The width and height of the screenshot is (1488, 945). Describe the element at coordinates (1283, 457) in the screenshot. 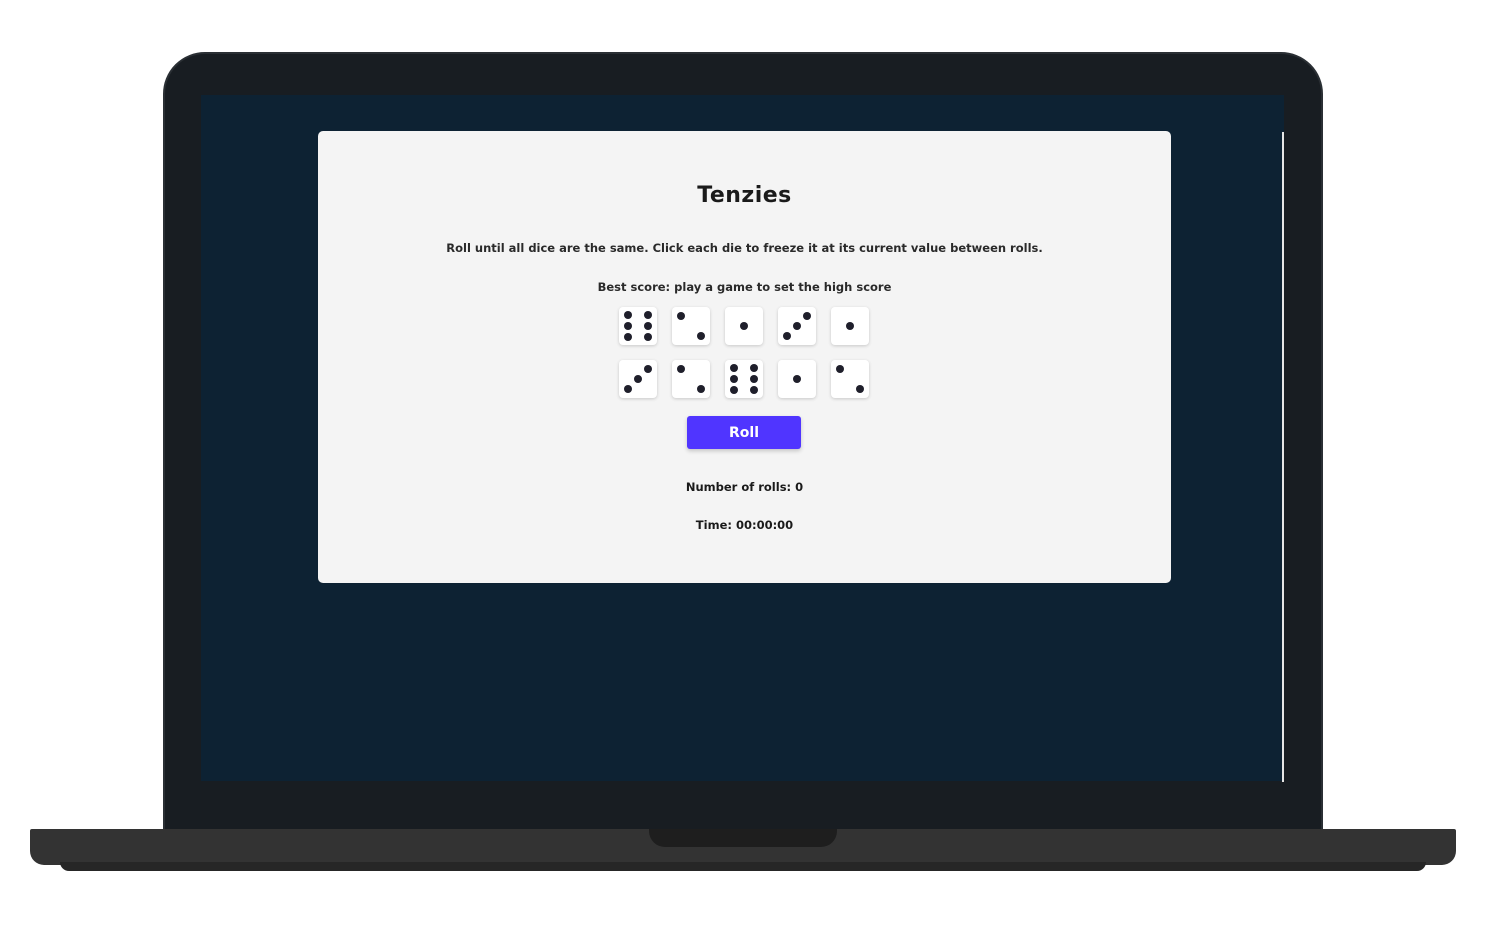

I see `screen-edge` at that location.